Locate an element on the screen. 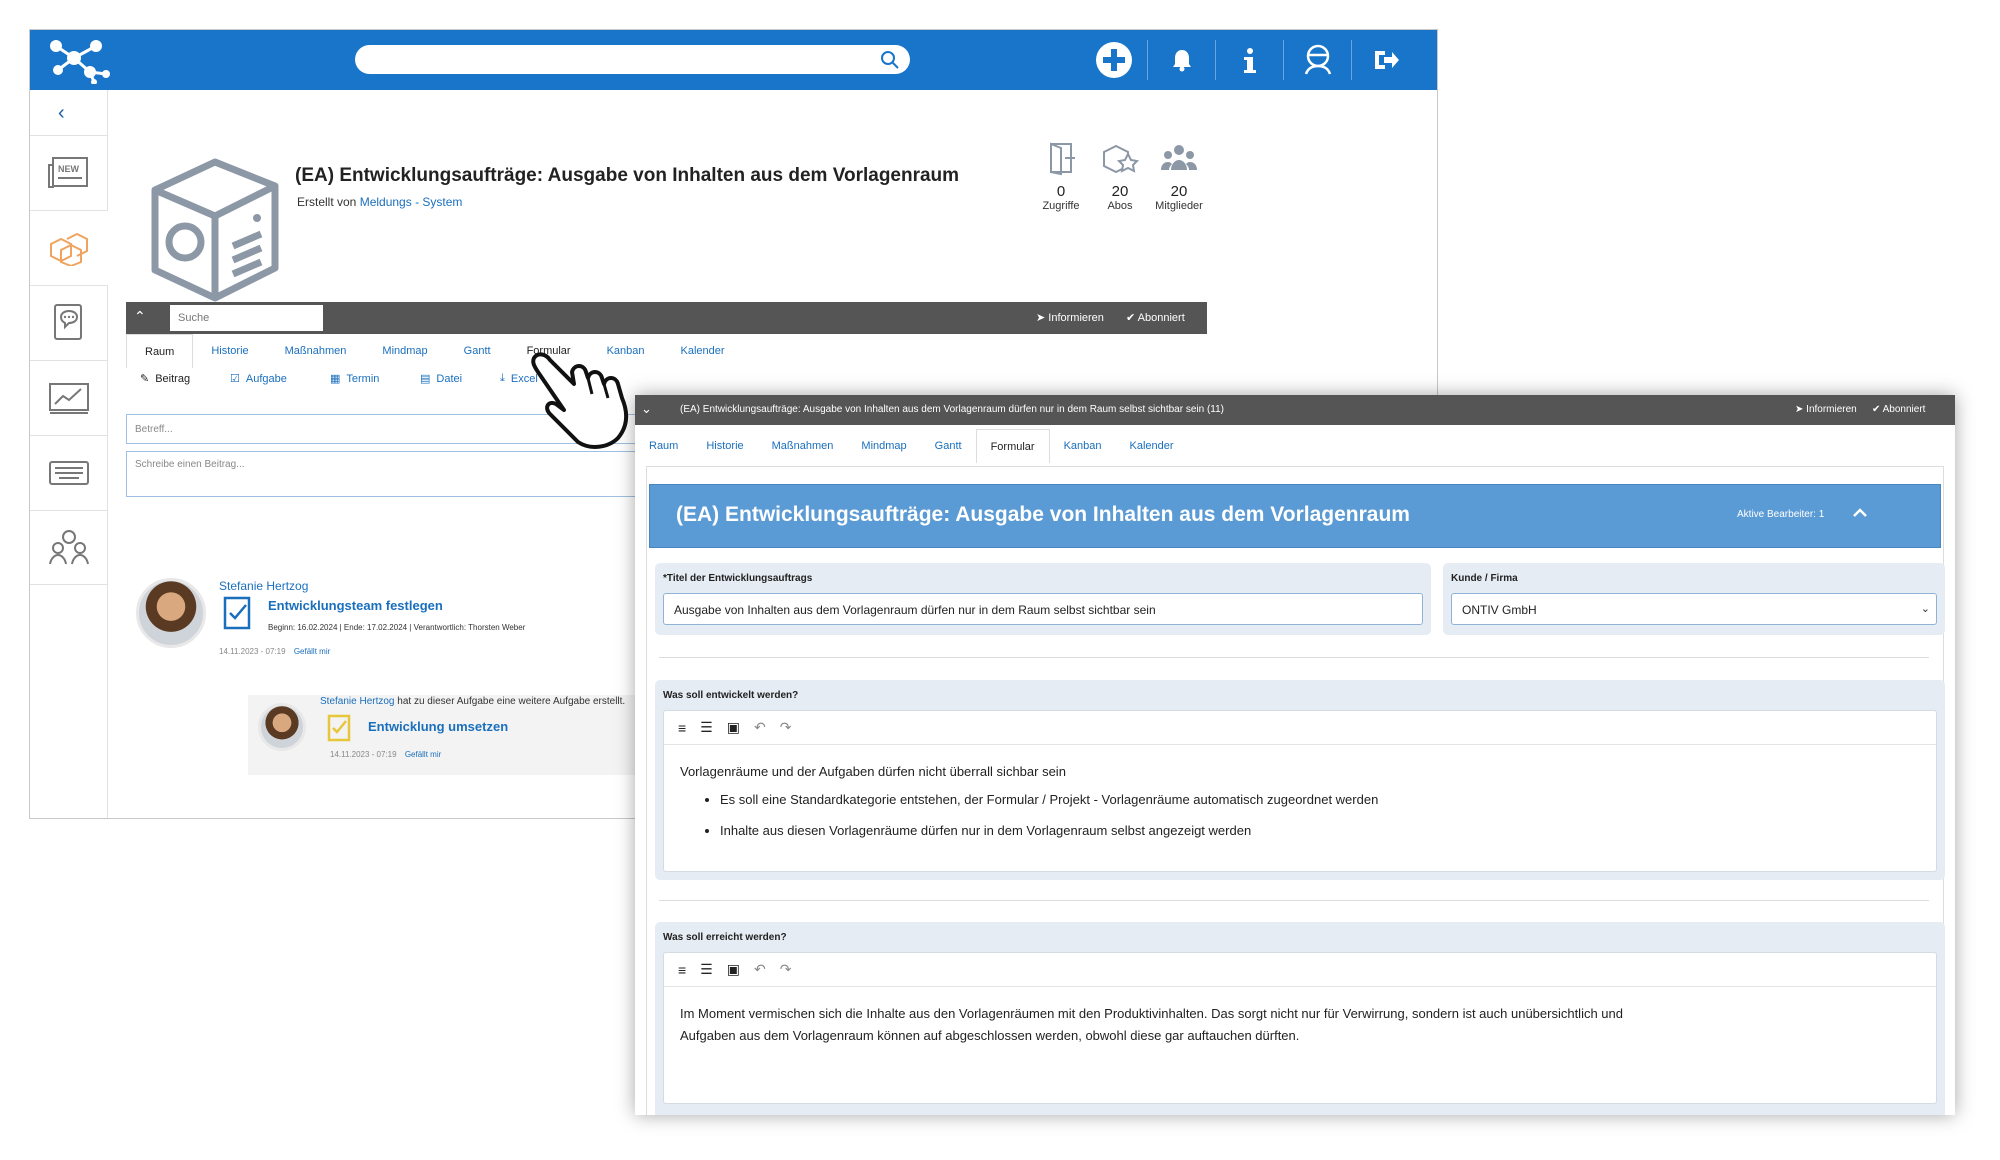 The width and height of the screenshot is (2000, 1160). chevron-up-icon is located at coordinates (1860, 513).